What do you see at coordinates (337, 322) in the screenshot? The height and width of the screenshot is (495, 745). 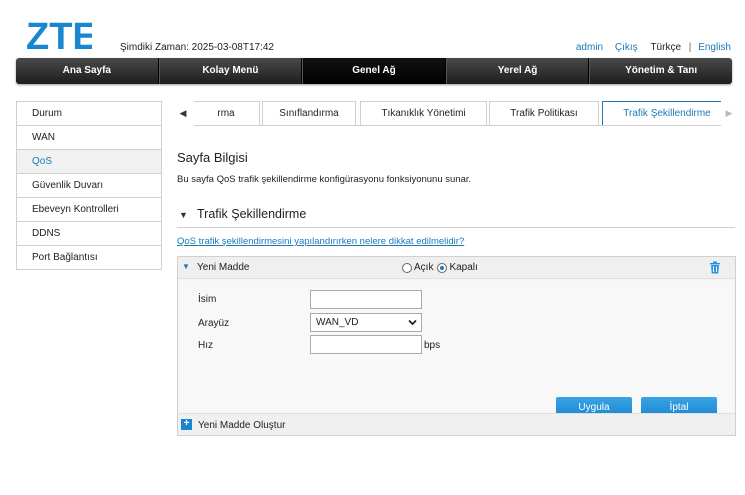 I see `interface-select-value: WAN_VD` at bounding box center [337, 322].